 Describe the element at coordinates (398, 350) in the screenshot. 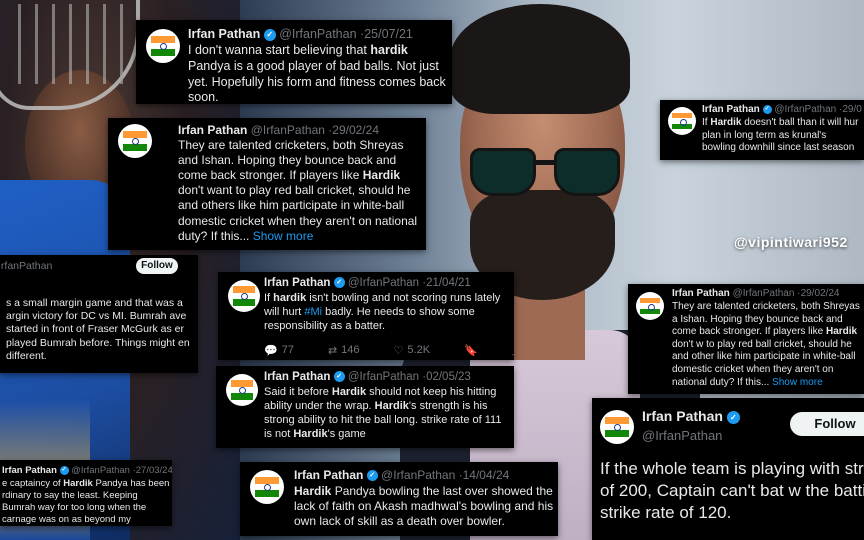

I see `like-icon: ♡` at that location.